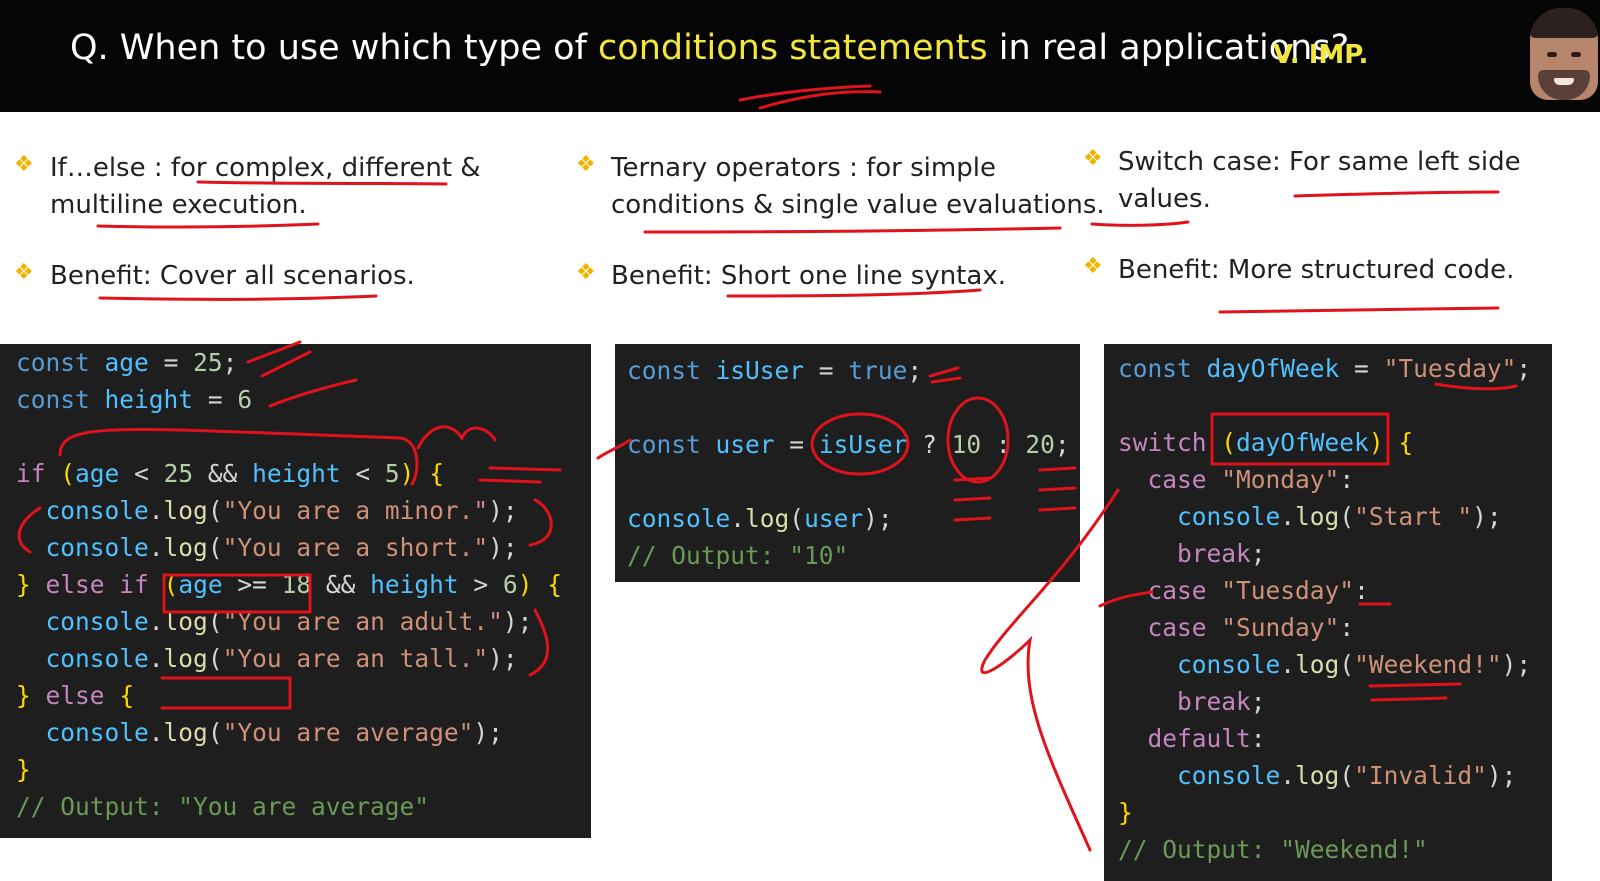 This screenshot has width=1600, height=881. What do you see at coordinates (760, 518) in the screenshot?
I see `code-line: console.log(user);` at bounding box center [760, 518].